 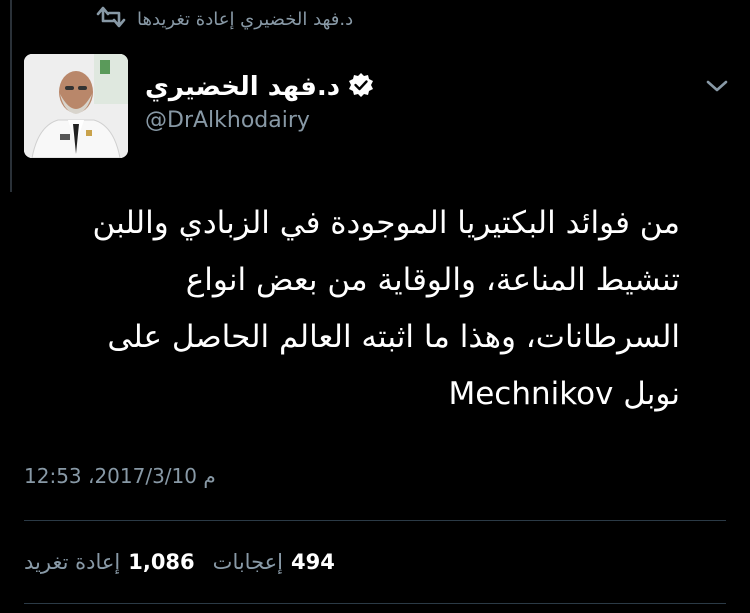 I want to click on retweet-context: د.فهد الخضيري إعادة تغريدها, so click(x=224, y=19).